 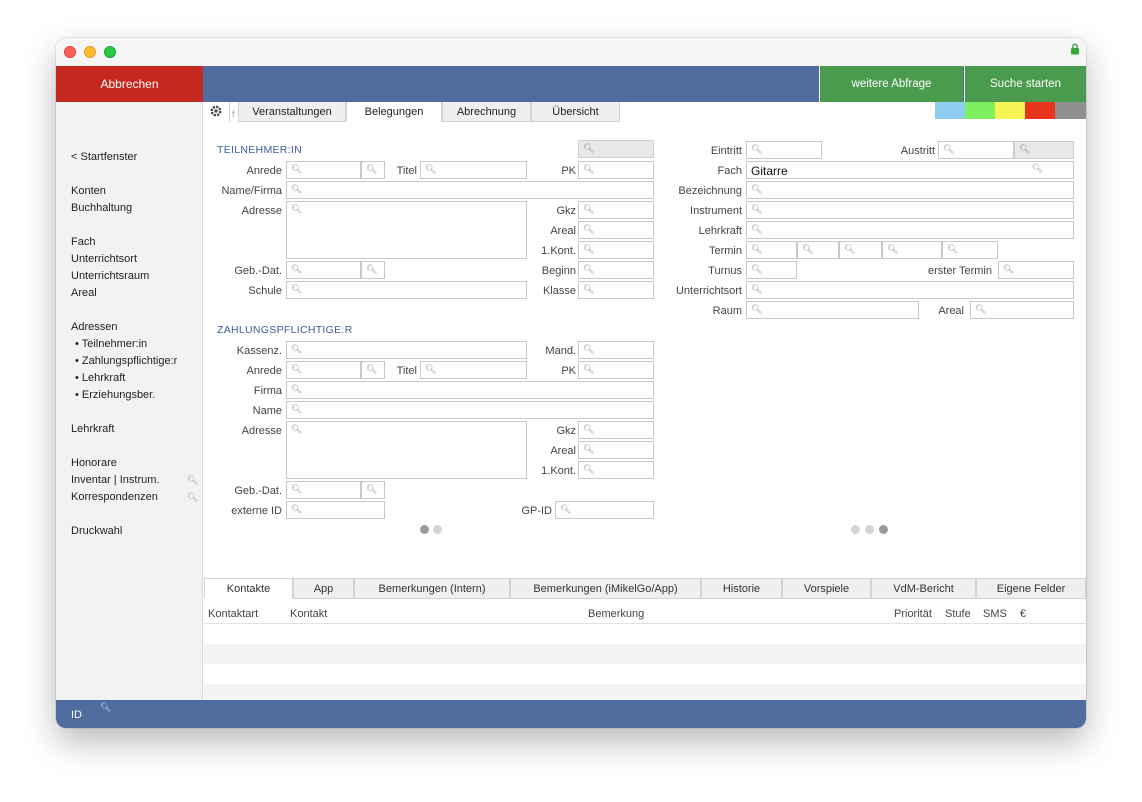 What do you see at coordinates (616, 370) in the screenshot?
I see `zp-pk-input: 🔍︎` at bounding box center [616, 370].